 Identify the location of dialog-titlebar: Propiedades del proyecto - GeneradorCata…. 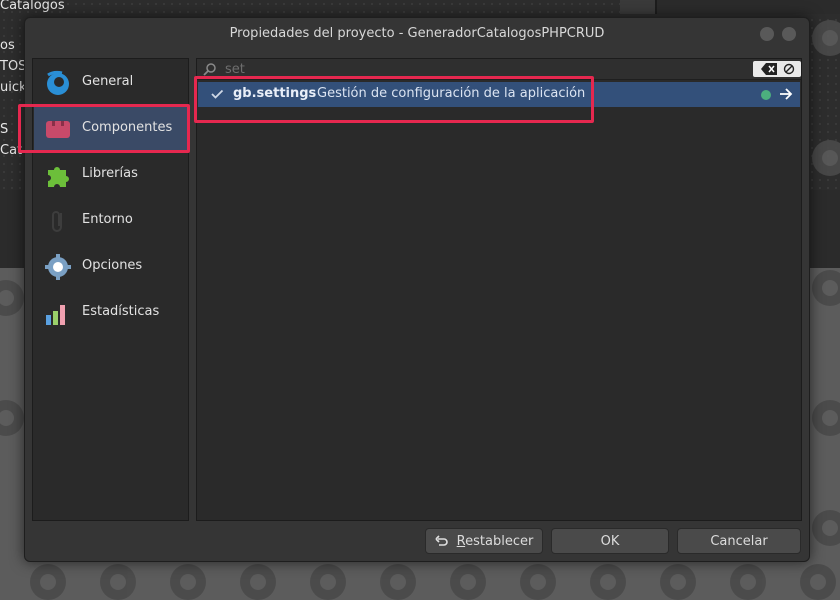
(417, 34).